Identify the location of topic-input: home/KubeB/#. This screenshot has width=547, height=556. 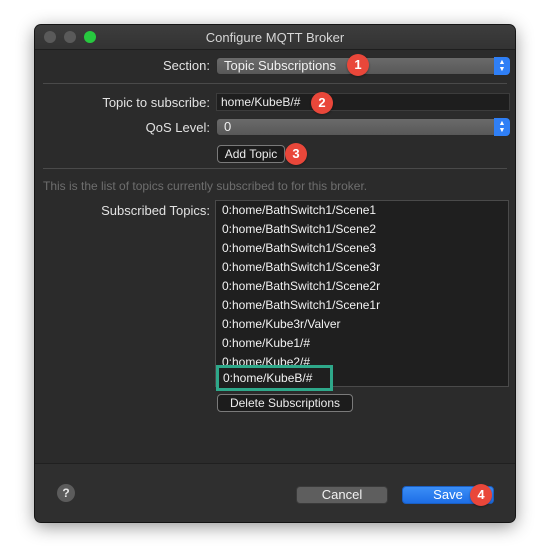
(363, 102).